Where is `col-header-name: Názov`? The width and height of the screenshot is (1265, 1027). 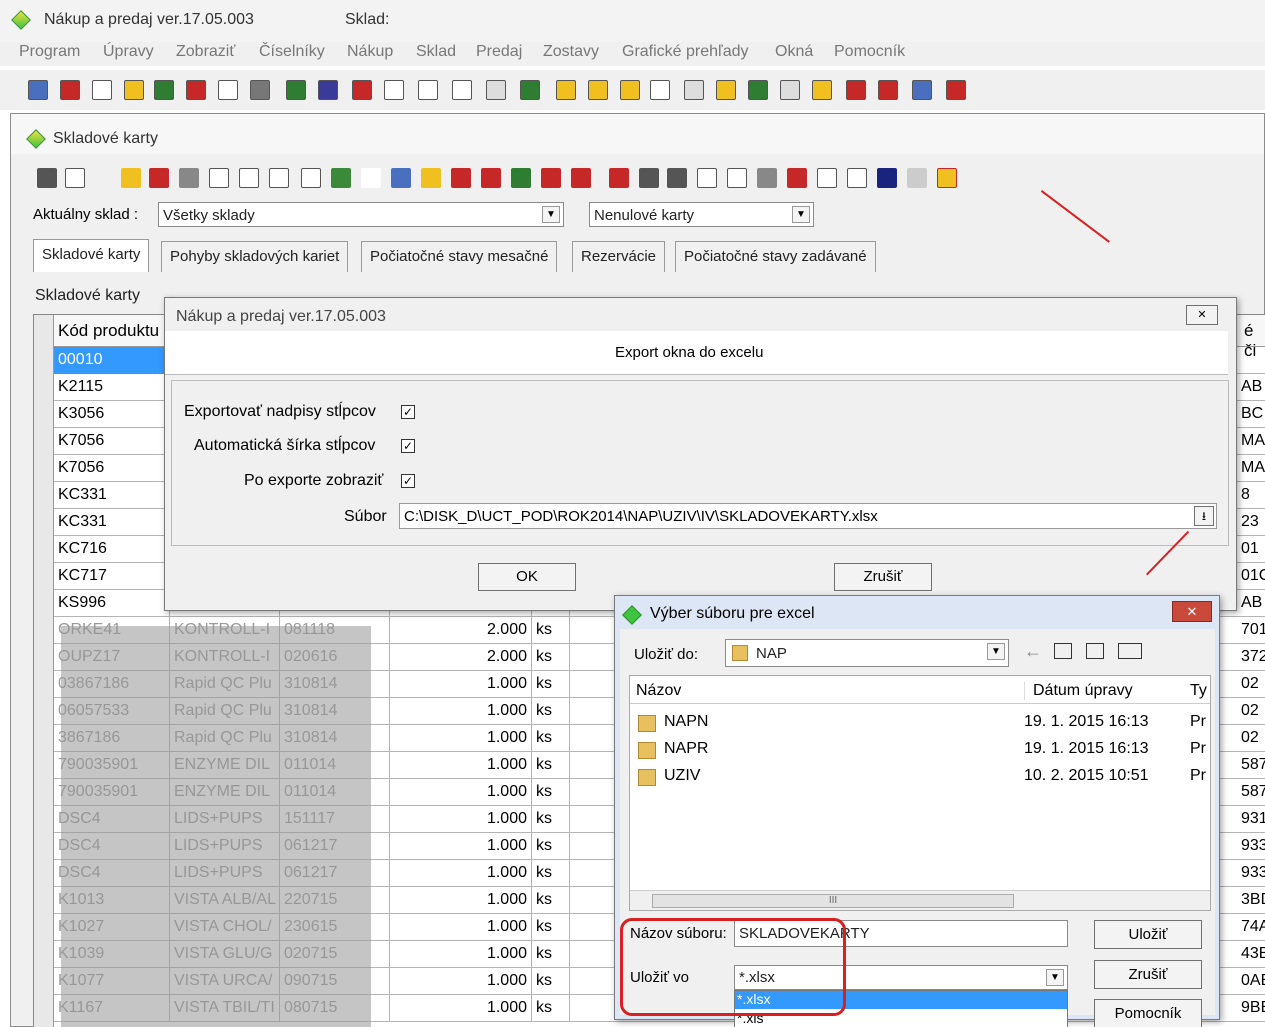 col-header-name: Názov is located at coordinates (658, 691).